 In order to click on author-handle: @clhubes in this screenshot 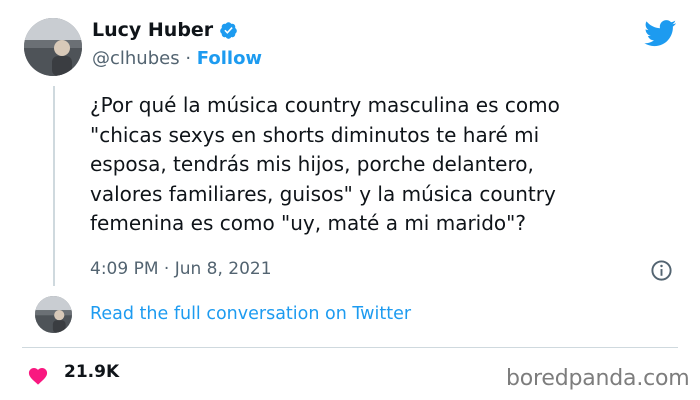, I will do `click(136, 58)`.